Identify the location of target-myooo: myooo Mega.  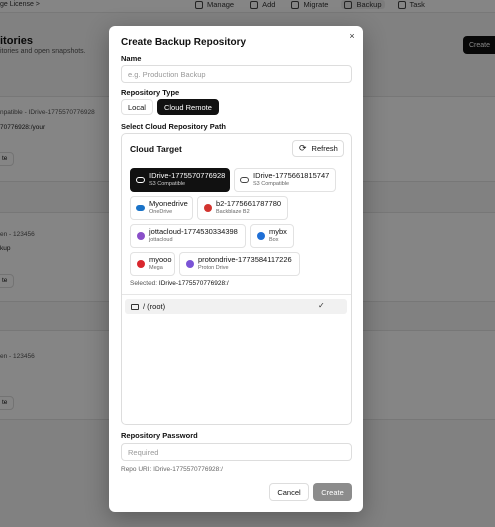
(152, 264).